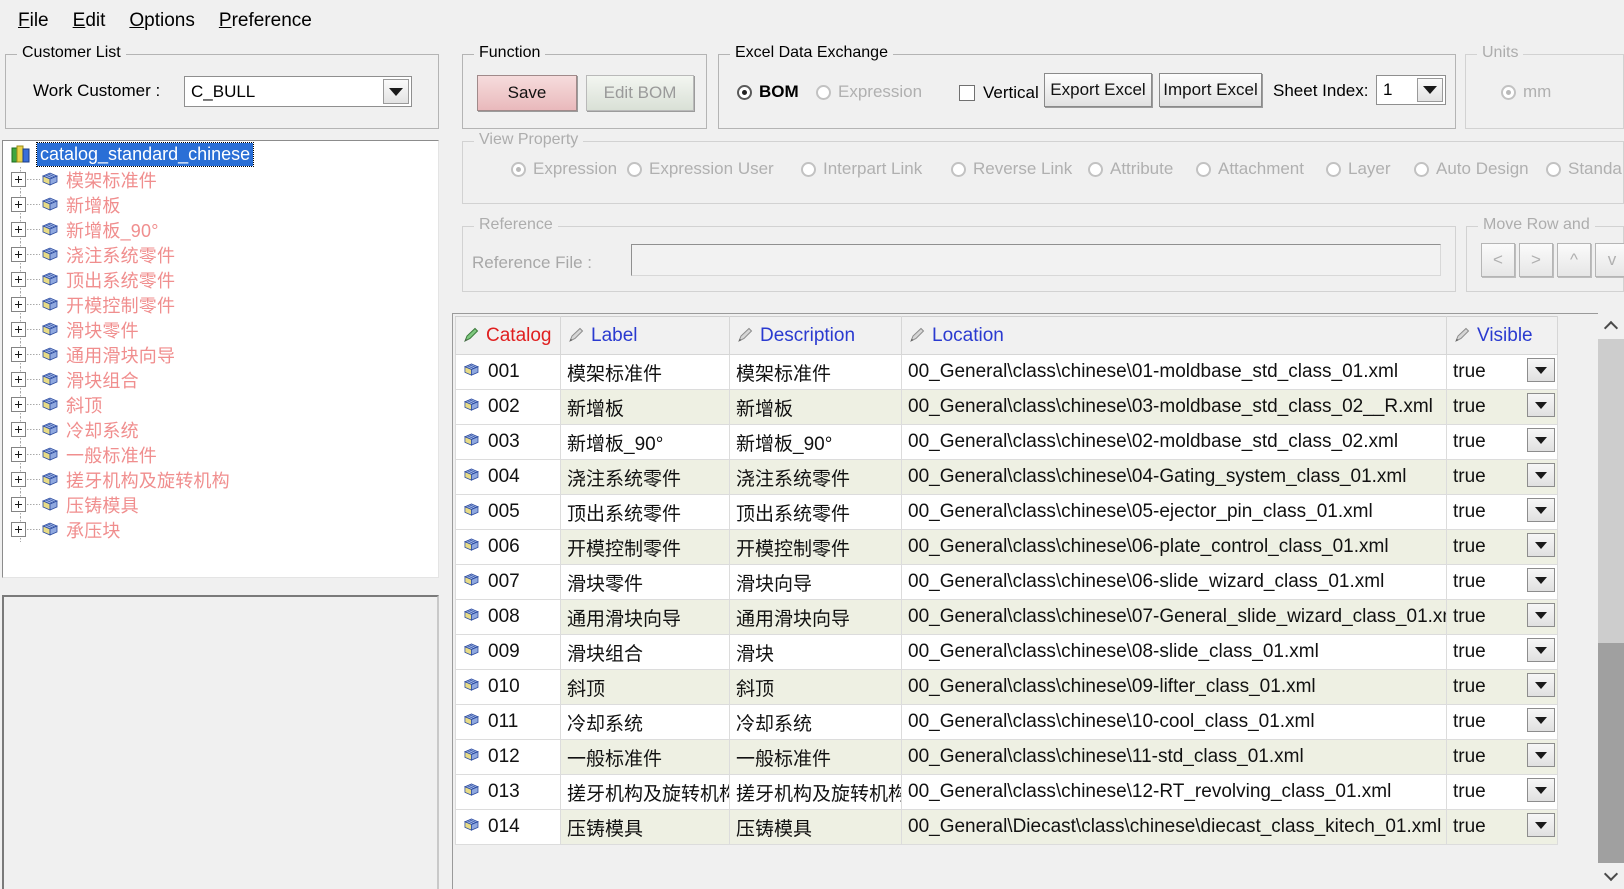  Describe the element at coordinates (815, 372) in the screenshot. I see `cell-description: 模架标准件` at that location.